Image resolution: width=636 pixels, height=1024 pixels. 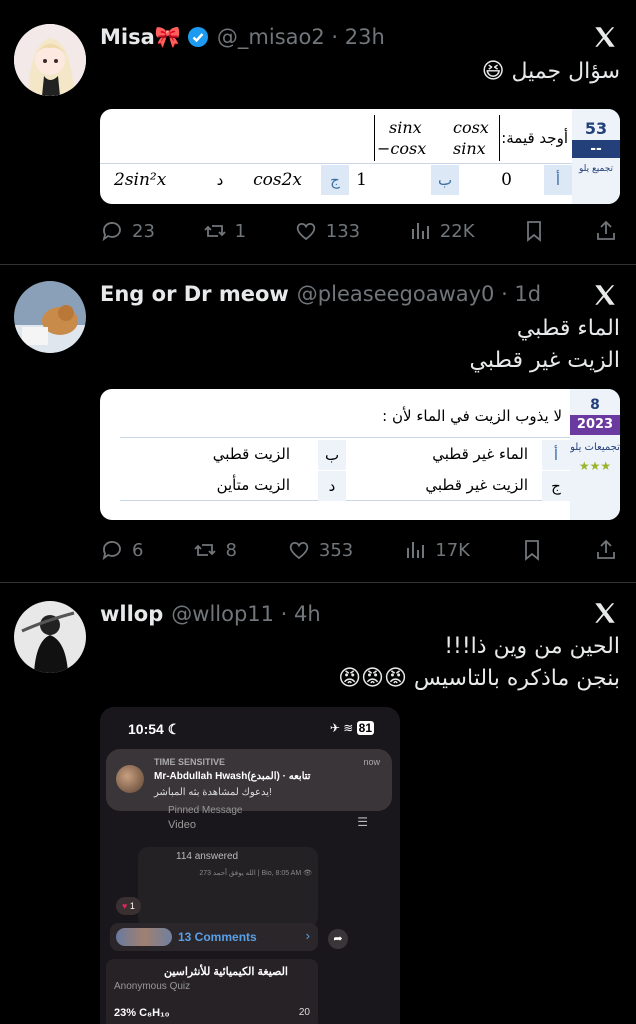 What do you see at coordinates (190, 762) in the screenshot?
I see `notification-label: TIME SENSITIVE` at bounding box center [190, 762].